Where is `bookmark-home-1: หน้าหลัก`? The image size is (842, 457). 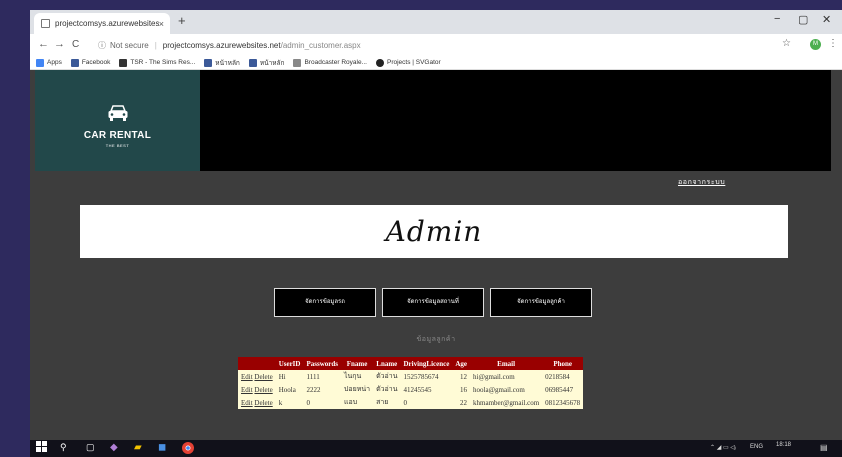
bookmark-home-1: หน้าหลัก is located at coordinates (222, 63).